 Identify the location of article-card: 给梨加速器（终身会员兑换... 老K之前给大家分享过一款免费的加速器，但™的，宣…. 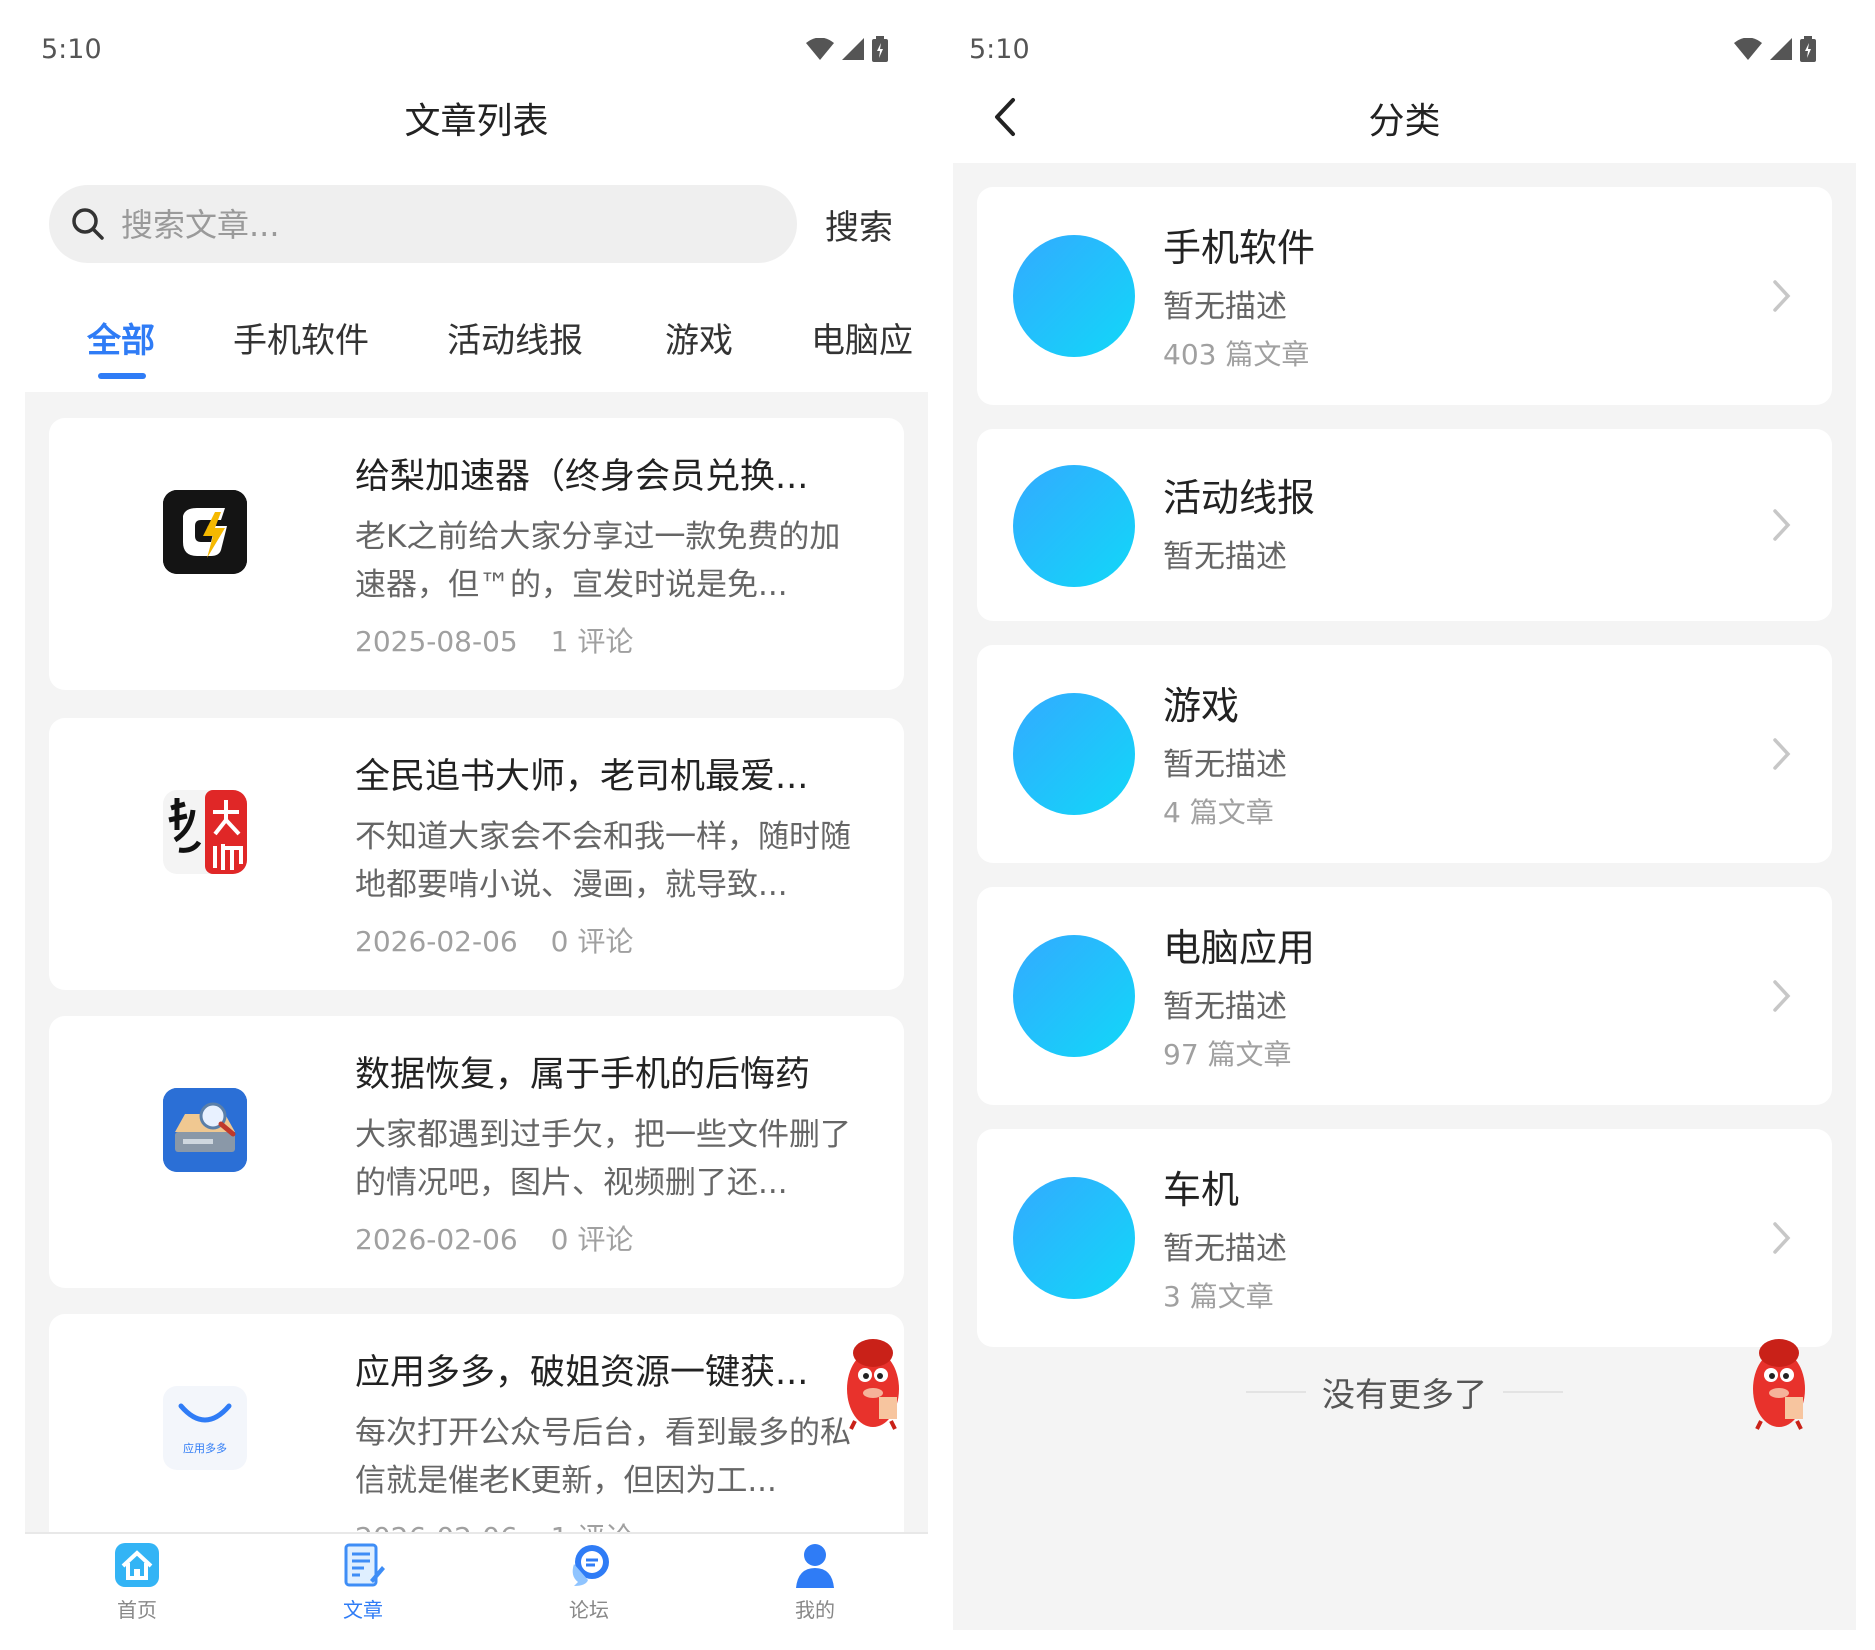
(476, 554).